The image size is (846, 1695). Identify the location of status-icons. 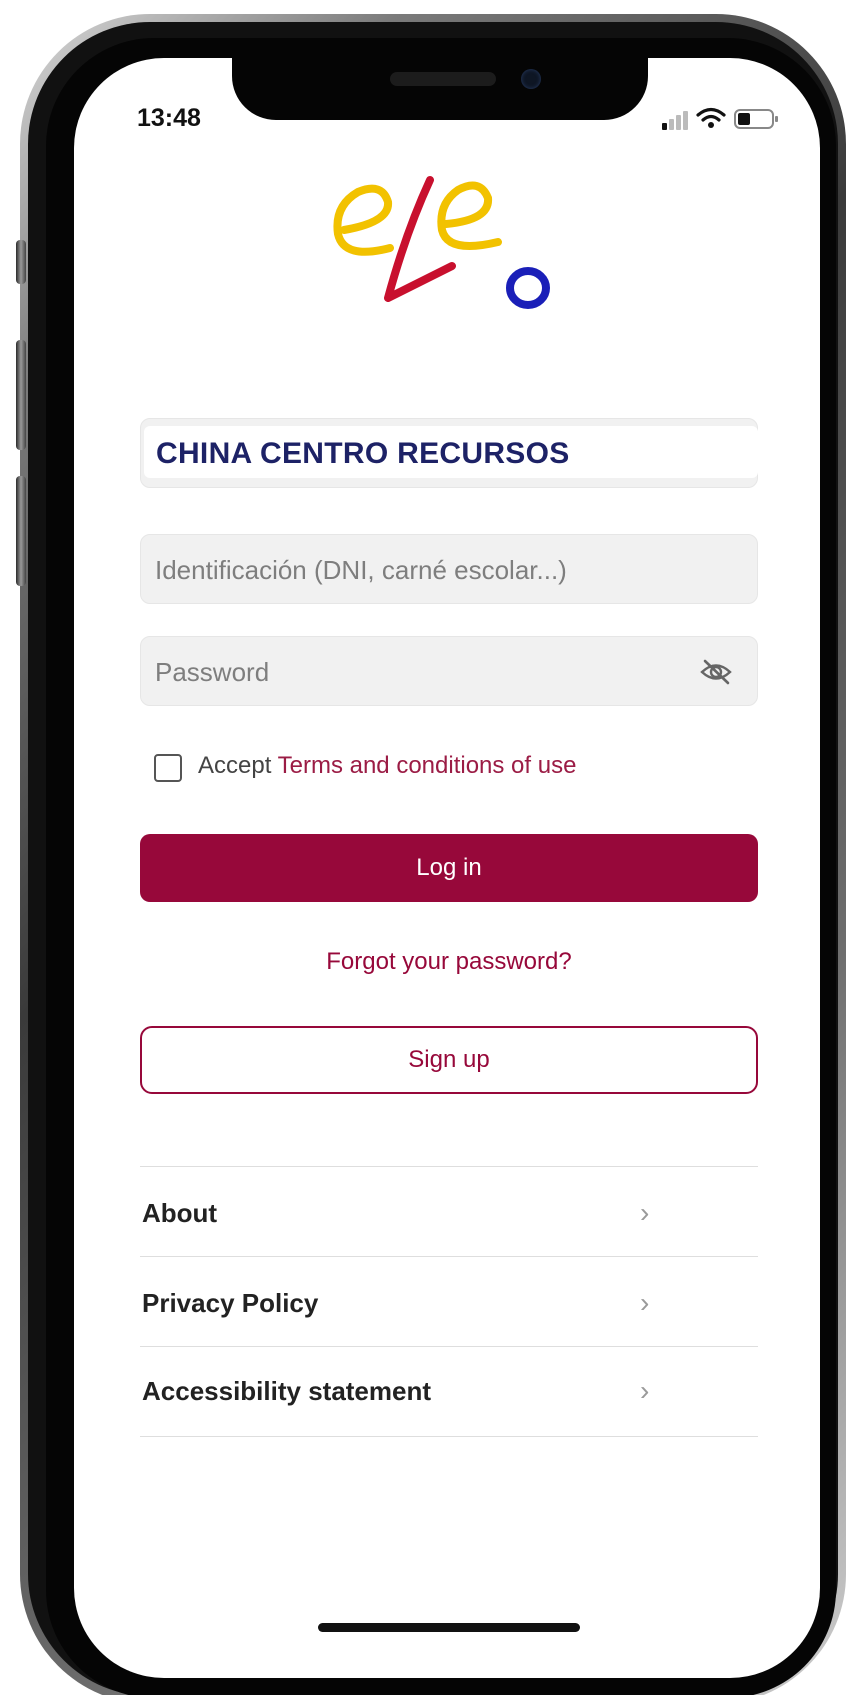
(722, 118).